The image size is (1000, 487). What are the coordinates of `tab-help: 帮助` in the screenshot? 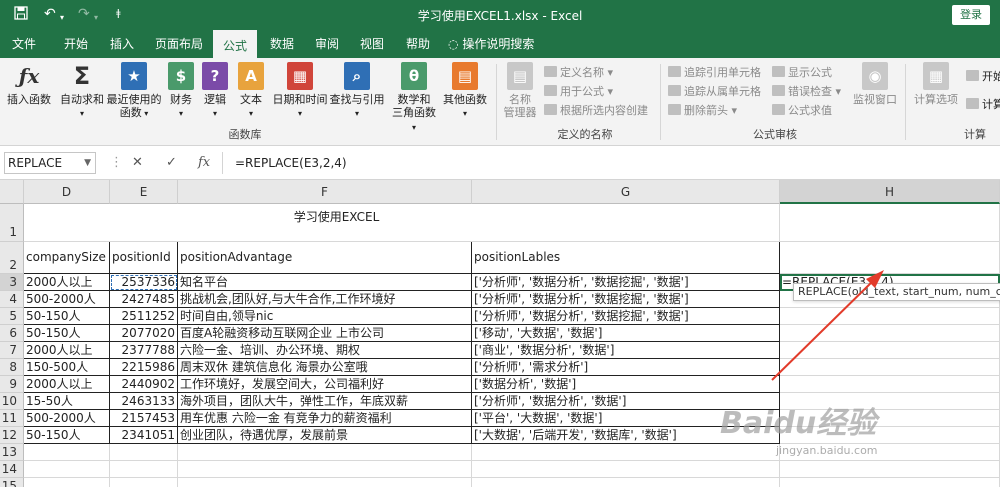 It's located at (418, 44).